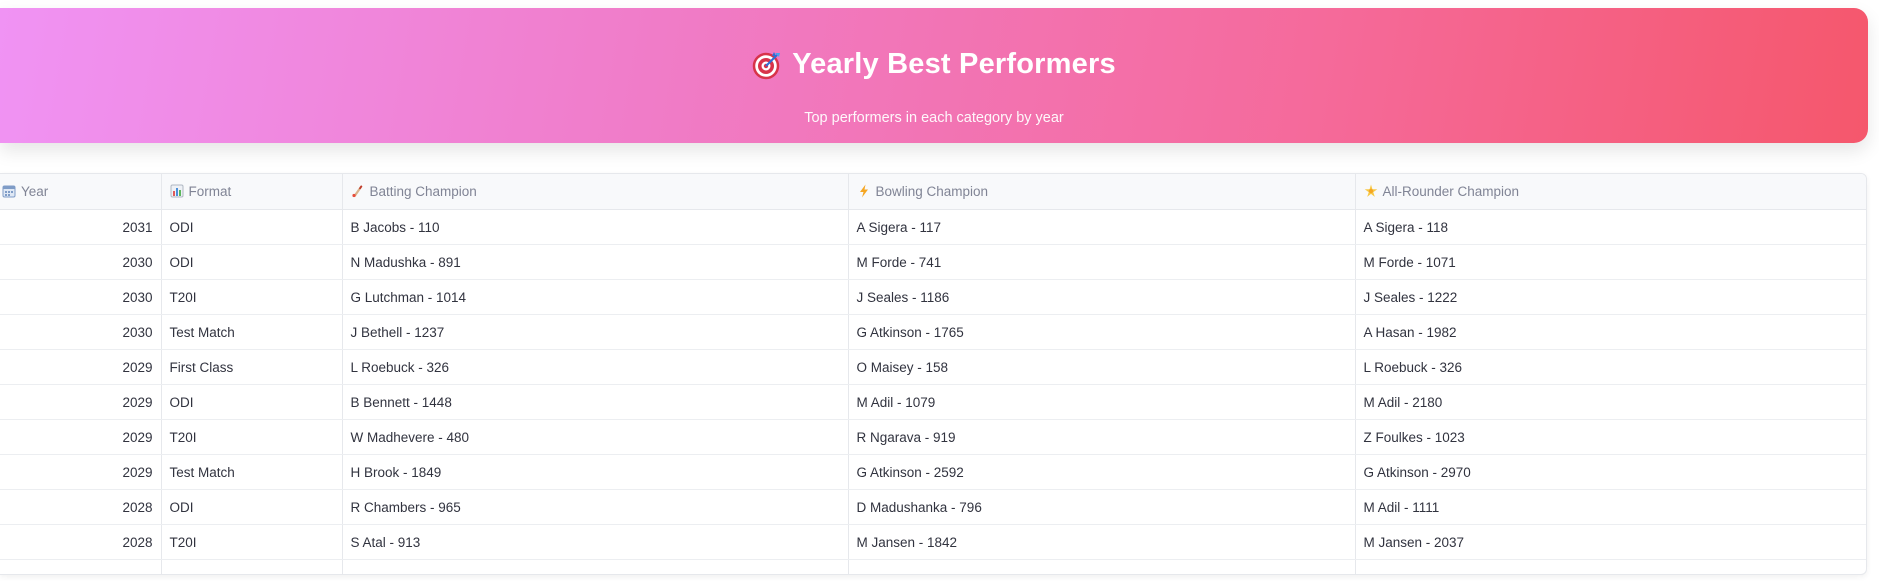 Image resolution: width=1879 pixels, height=587 pixels. I want to click on cell-allrounder-champion: M Adil - 2180, so click(1610, 402).